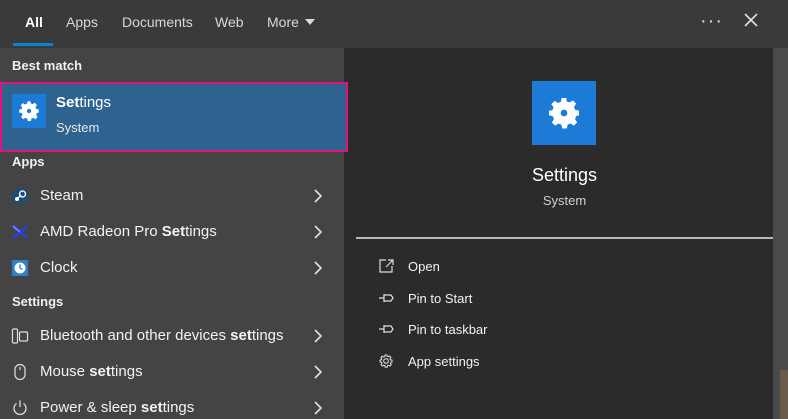  I want to click on list-item-steam: Steam, so click(172, 195).